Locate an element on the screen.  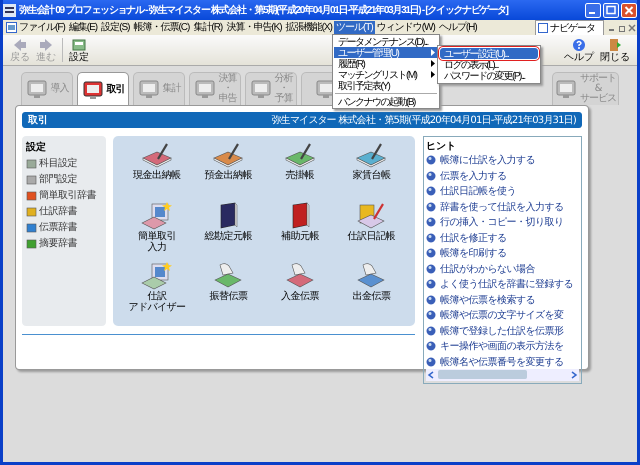
menu-entry: バンクナウの起動(B) is located at coordinates (386, 101).